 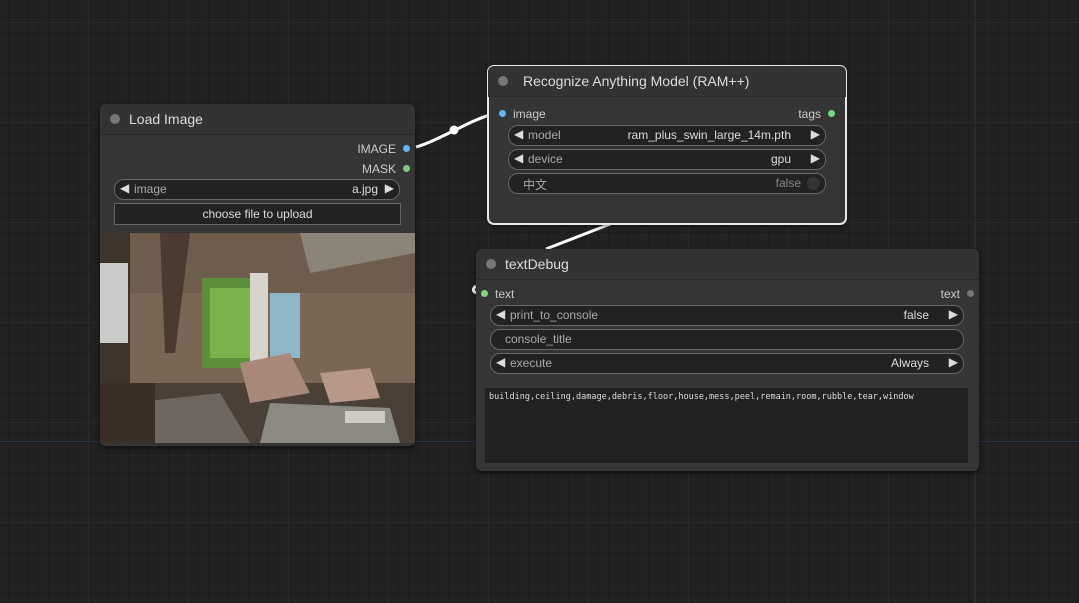 I want to click on output-tags-label: tags, so click(x=809, y=114).